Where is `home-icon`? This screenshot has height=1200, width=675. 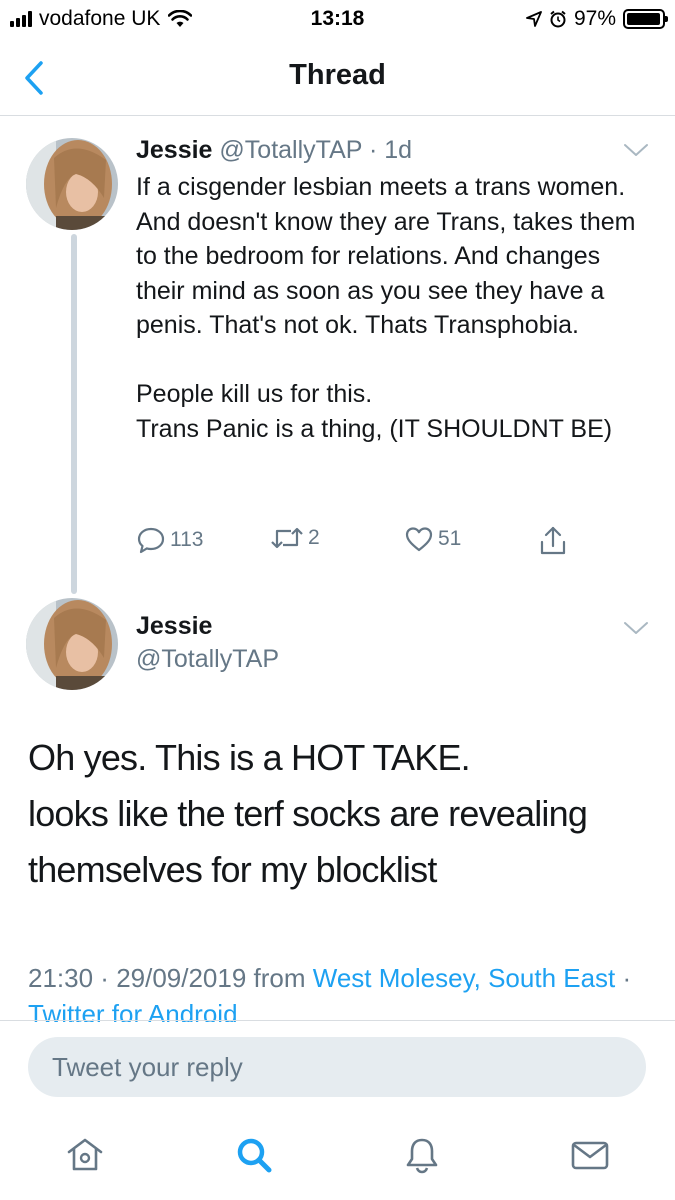
home-icon is located at coordinates (85, 1154).